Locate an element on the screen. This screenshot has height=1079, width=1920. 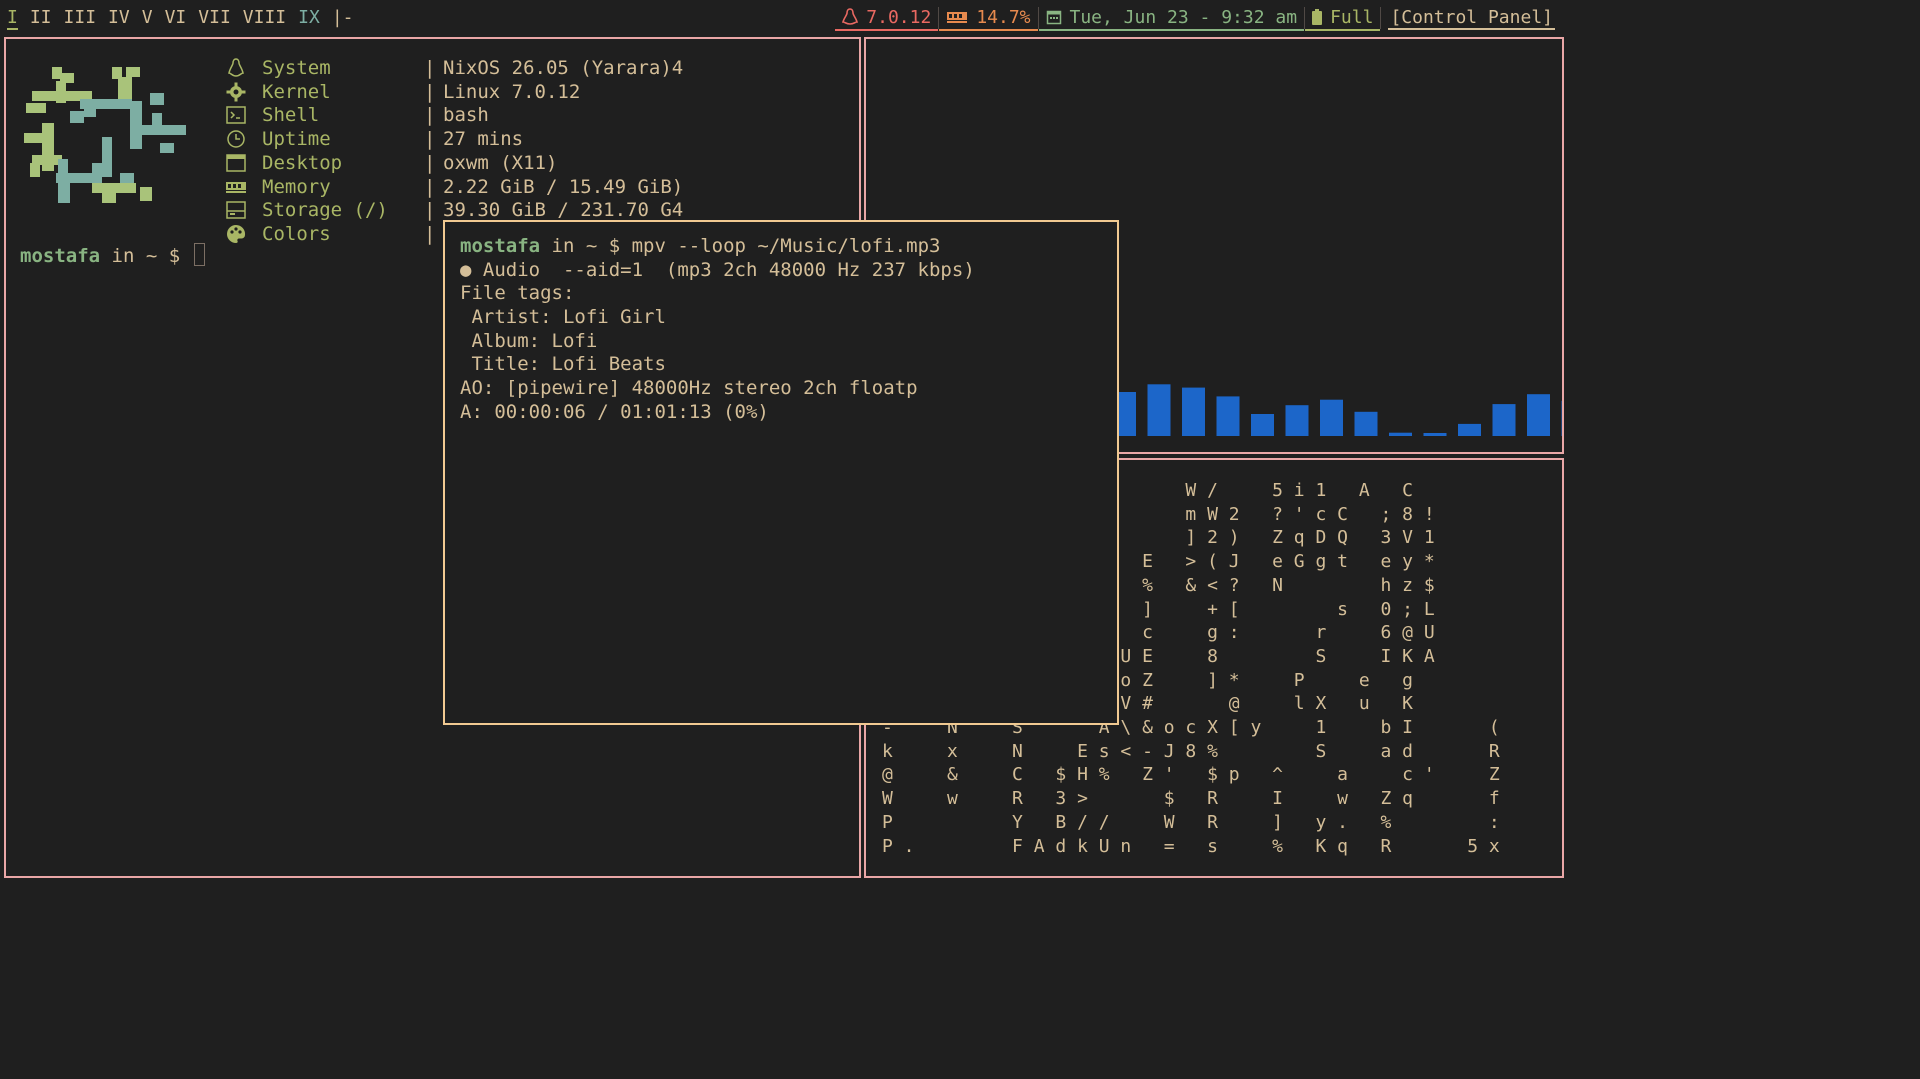
memory-percent: 14.7% is located at coordinates (1003, 17).